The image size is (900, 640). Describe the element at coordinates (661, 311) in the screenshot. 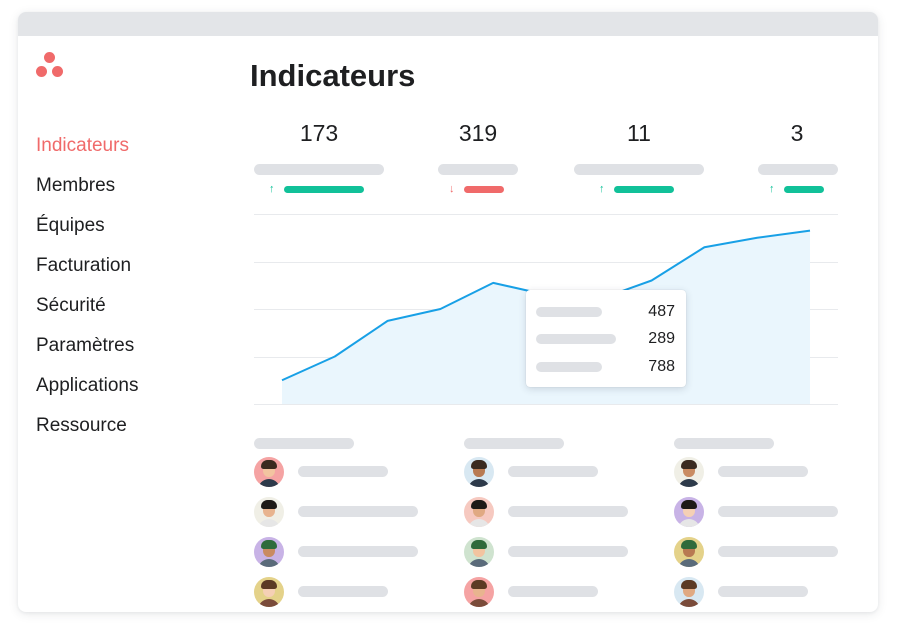

I see `tooltip-value: 487` at that location.